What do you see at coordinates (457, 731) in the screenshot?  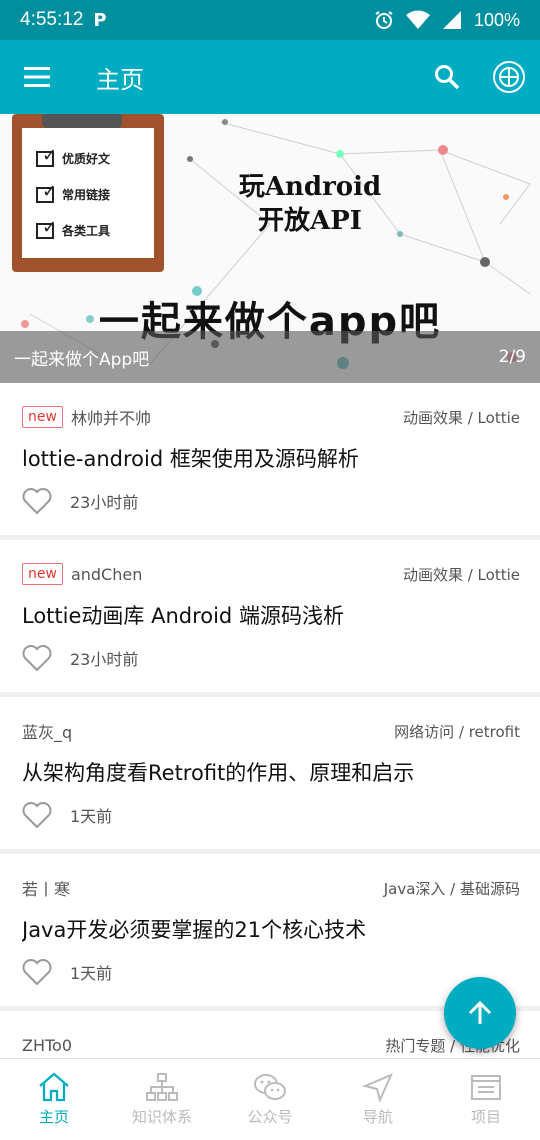 I see `article-category: 网络访问 / retrofit` at bounding box center [457, 731].